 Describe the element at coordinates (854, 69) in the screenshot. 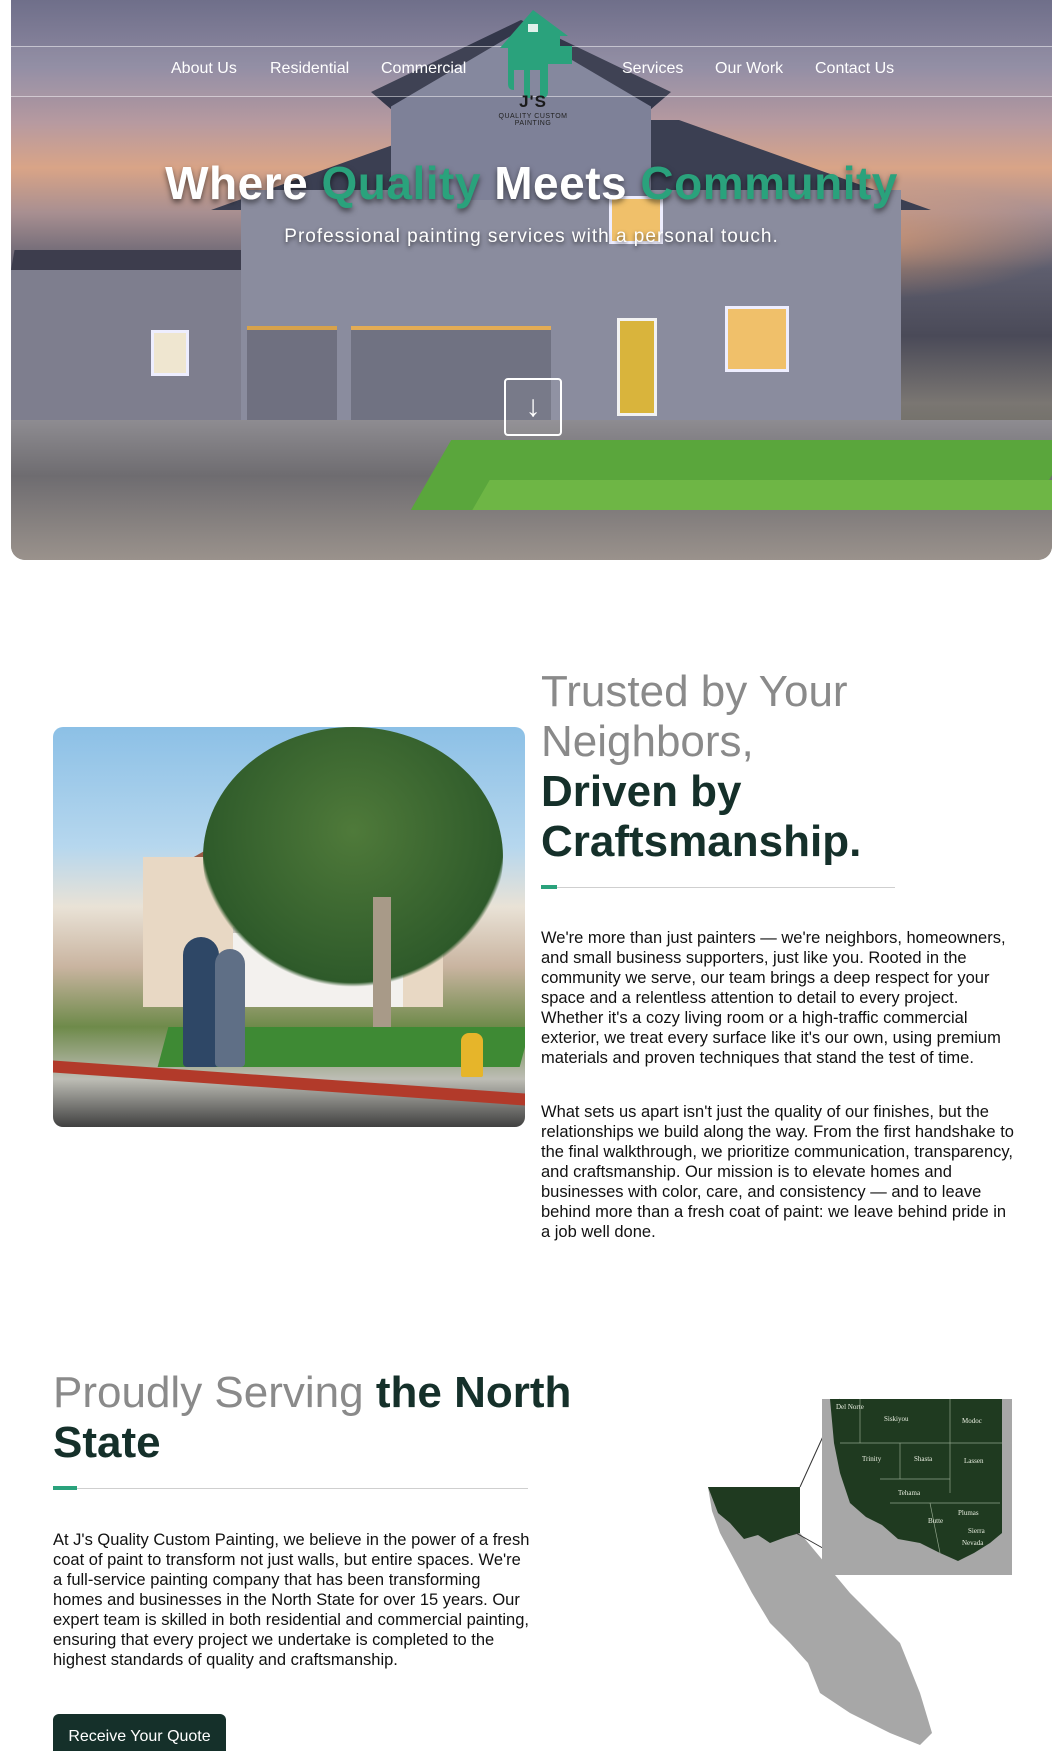

I see `nav-contact-us: Contact Us` at that location.